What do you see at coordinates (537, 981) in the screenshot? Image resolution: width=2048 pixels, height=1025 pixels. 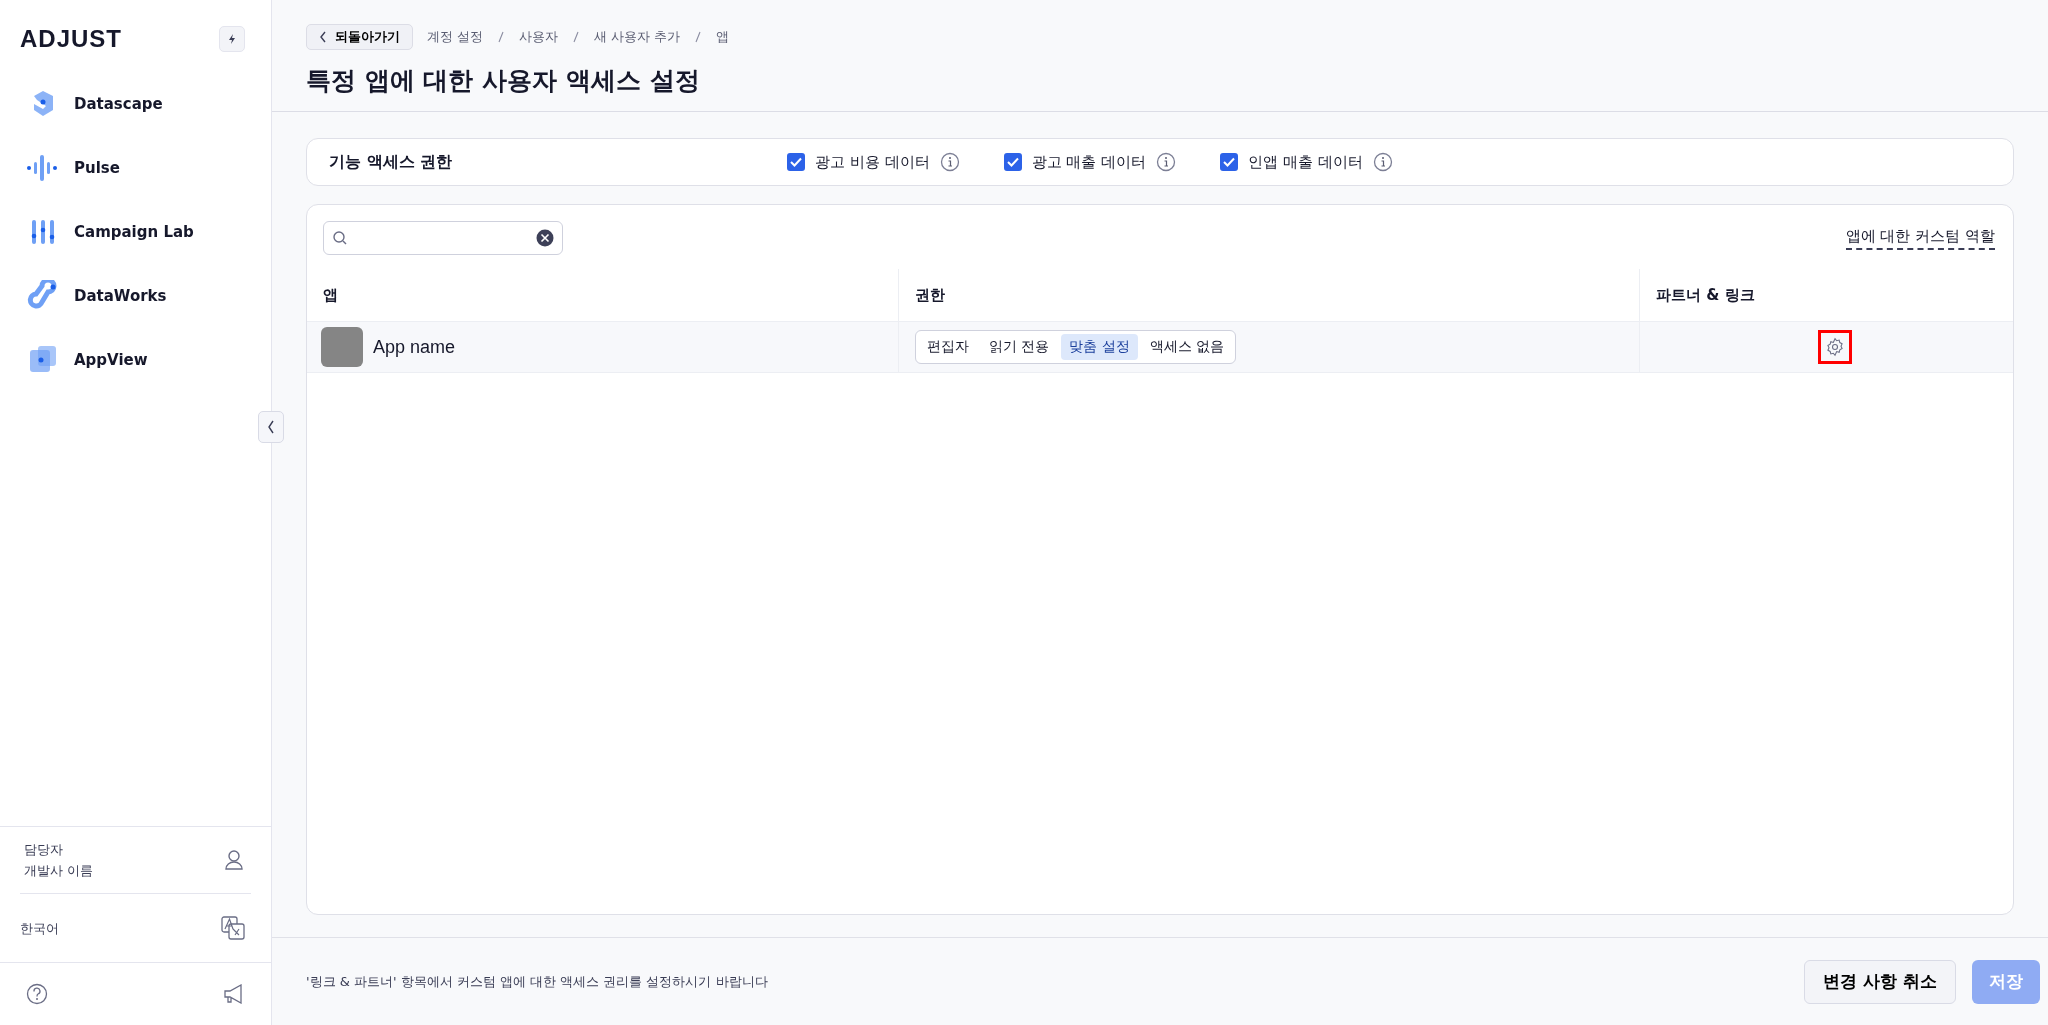 I see `footer-note: '링크 & 파트너' 항목에서 커스텀 앱에 대한 액세스 권리를 설정하시기 바랍니다` at bounding box center [537, 981].